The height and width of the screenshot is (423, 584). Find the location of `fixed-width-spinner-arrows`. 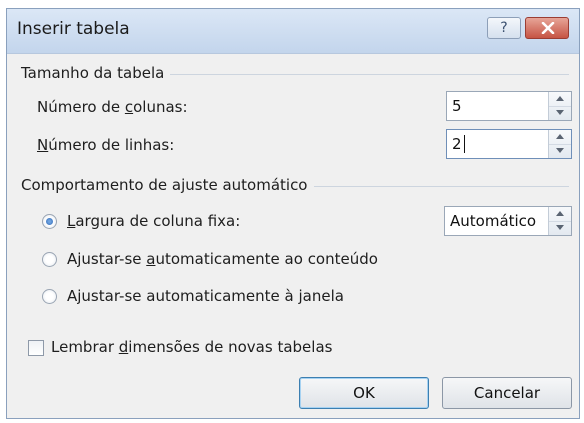

fixed-width-spinner-arrows is located at coordinates (559, 221).